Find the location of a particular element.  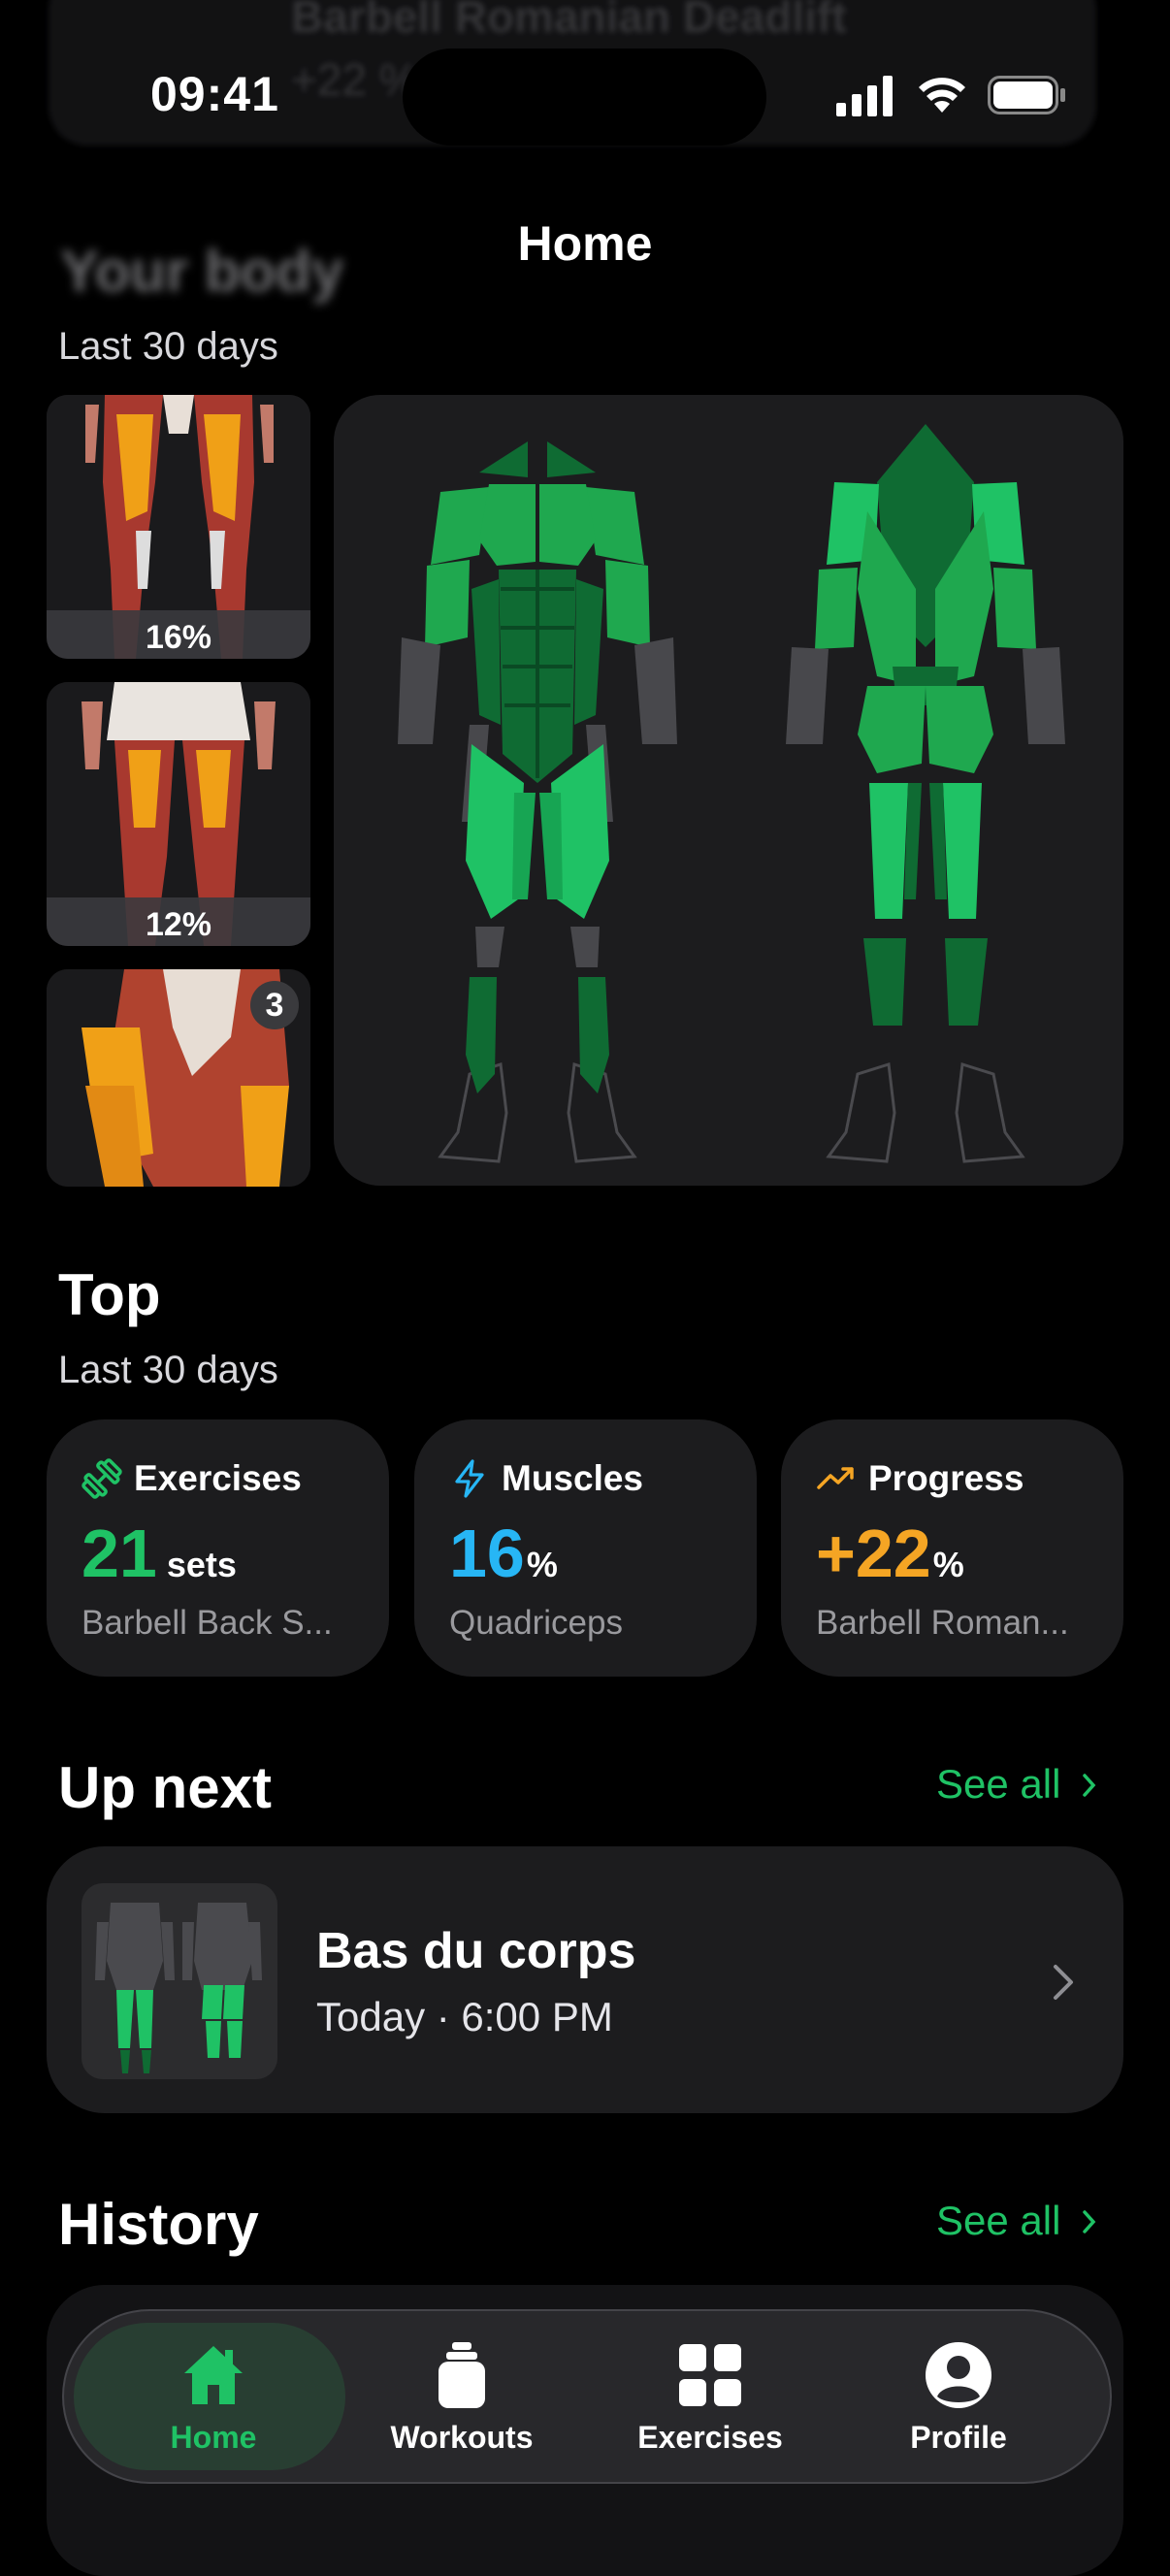

section-title-top: Top is located at coordinates (109, 1294).